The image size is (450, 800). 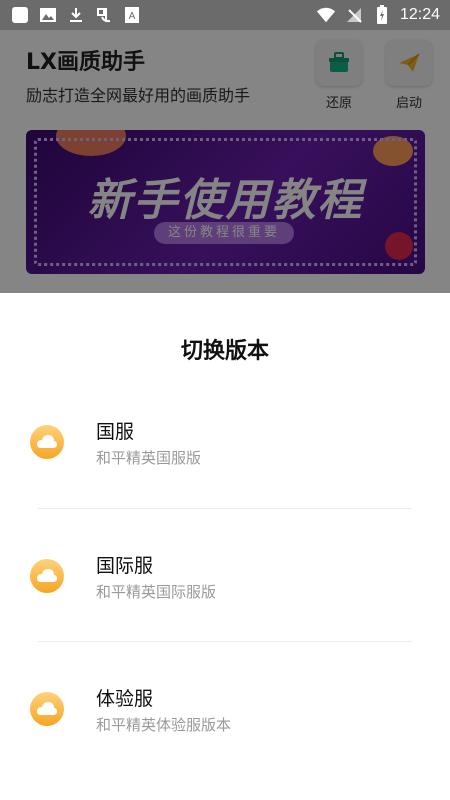 I want to click on font-icon: A, so click(x=132, y=15).